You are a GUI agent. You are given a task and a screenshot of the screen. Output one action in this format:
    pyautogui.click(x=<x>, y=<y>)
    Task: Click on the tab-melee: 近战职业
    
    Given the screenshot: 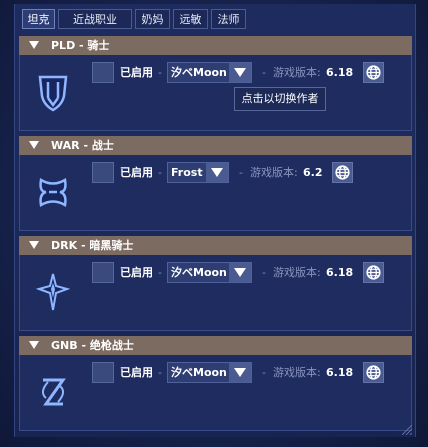 What is the action you would take?
    pyautogui.click(x=95, y=19)
    